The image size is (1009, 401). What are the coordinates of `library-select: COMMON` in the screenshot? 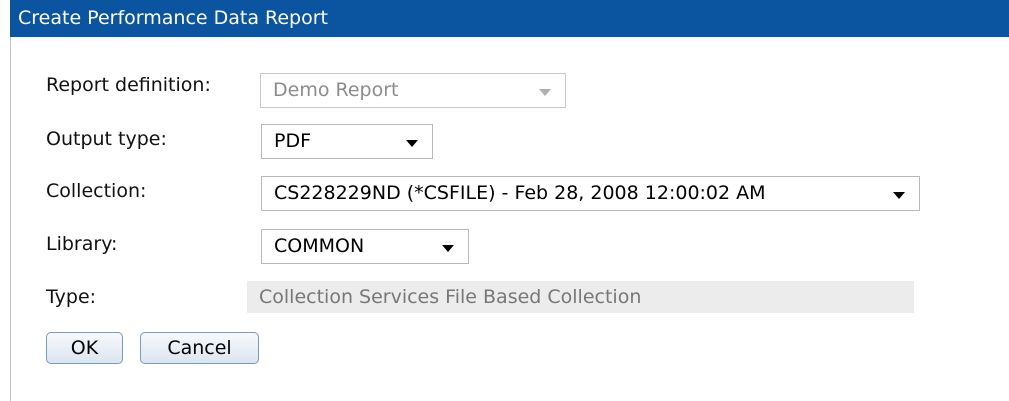 It's located at (365, 246).